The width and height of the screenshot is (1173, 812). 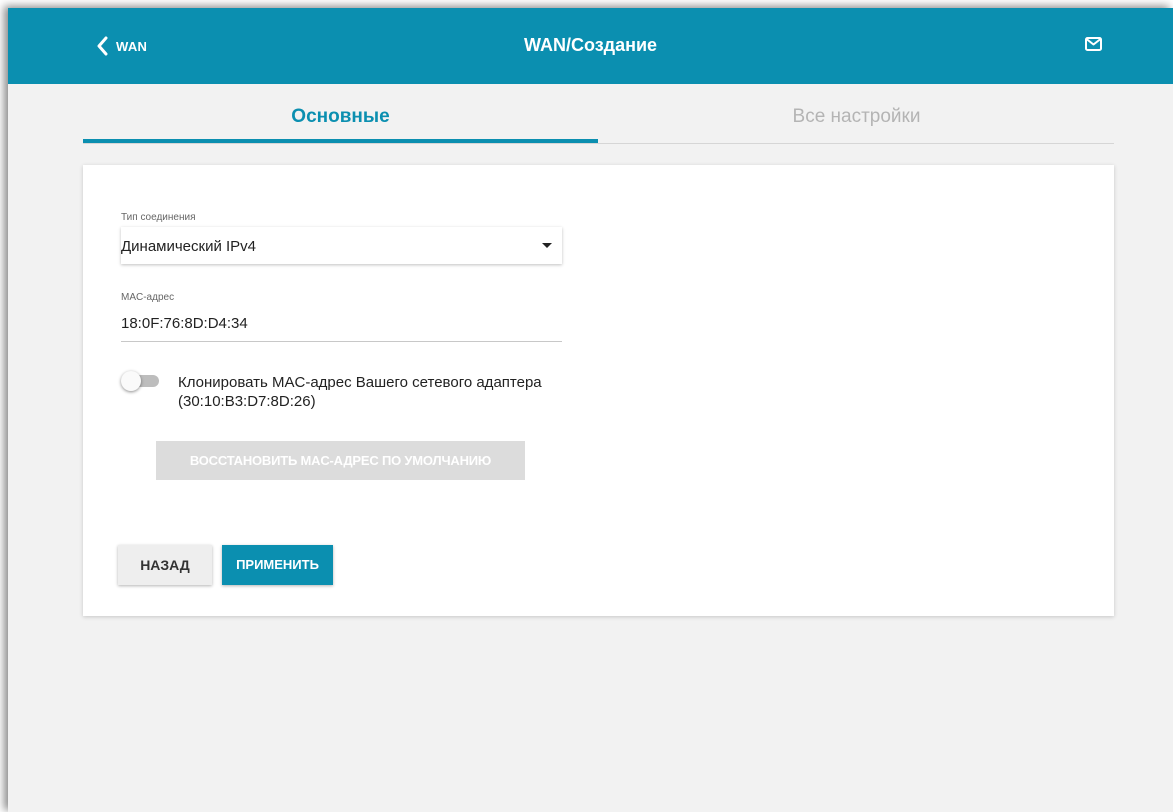 I want to click on connection-type-label: Тип соединения, so click(x=158, y=217).